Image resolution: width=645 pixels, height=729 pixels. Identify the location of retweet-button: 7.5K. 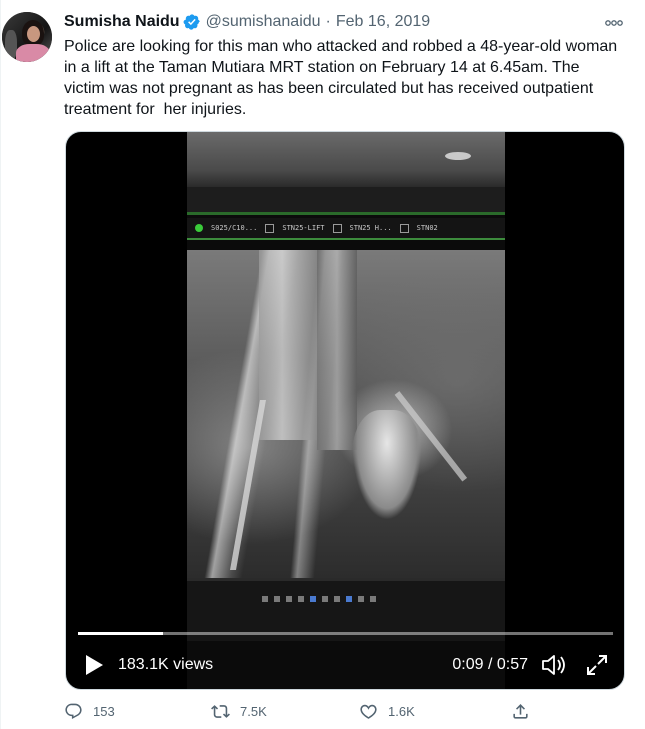
(239, 711).